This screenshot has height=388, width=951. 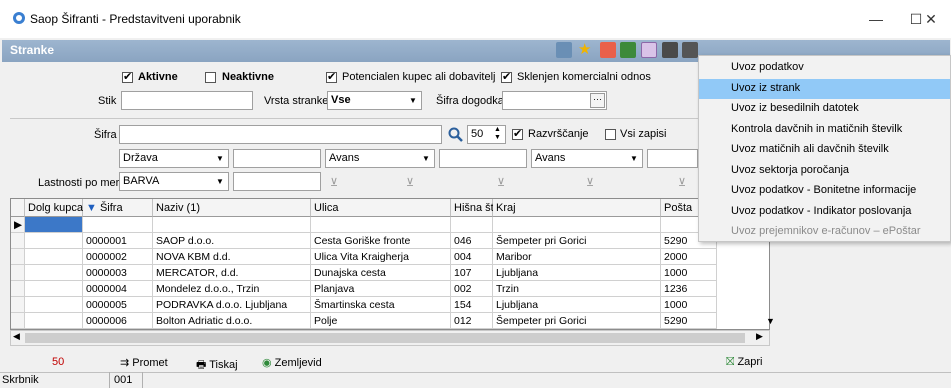 What do you see at coordinates (472, 257) in the screenshot?
I see `table-cell: 004` at bounding box center [472, 257].